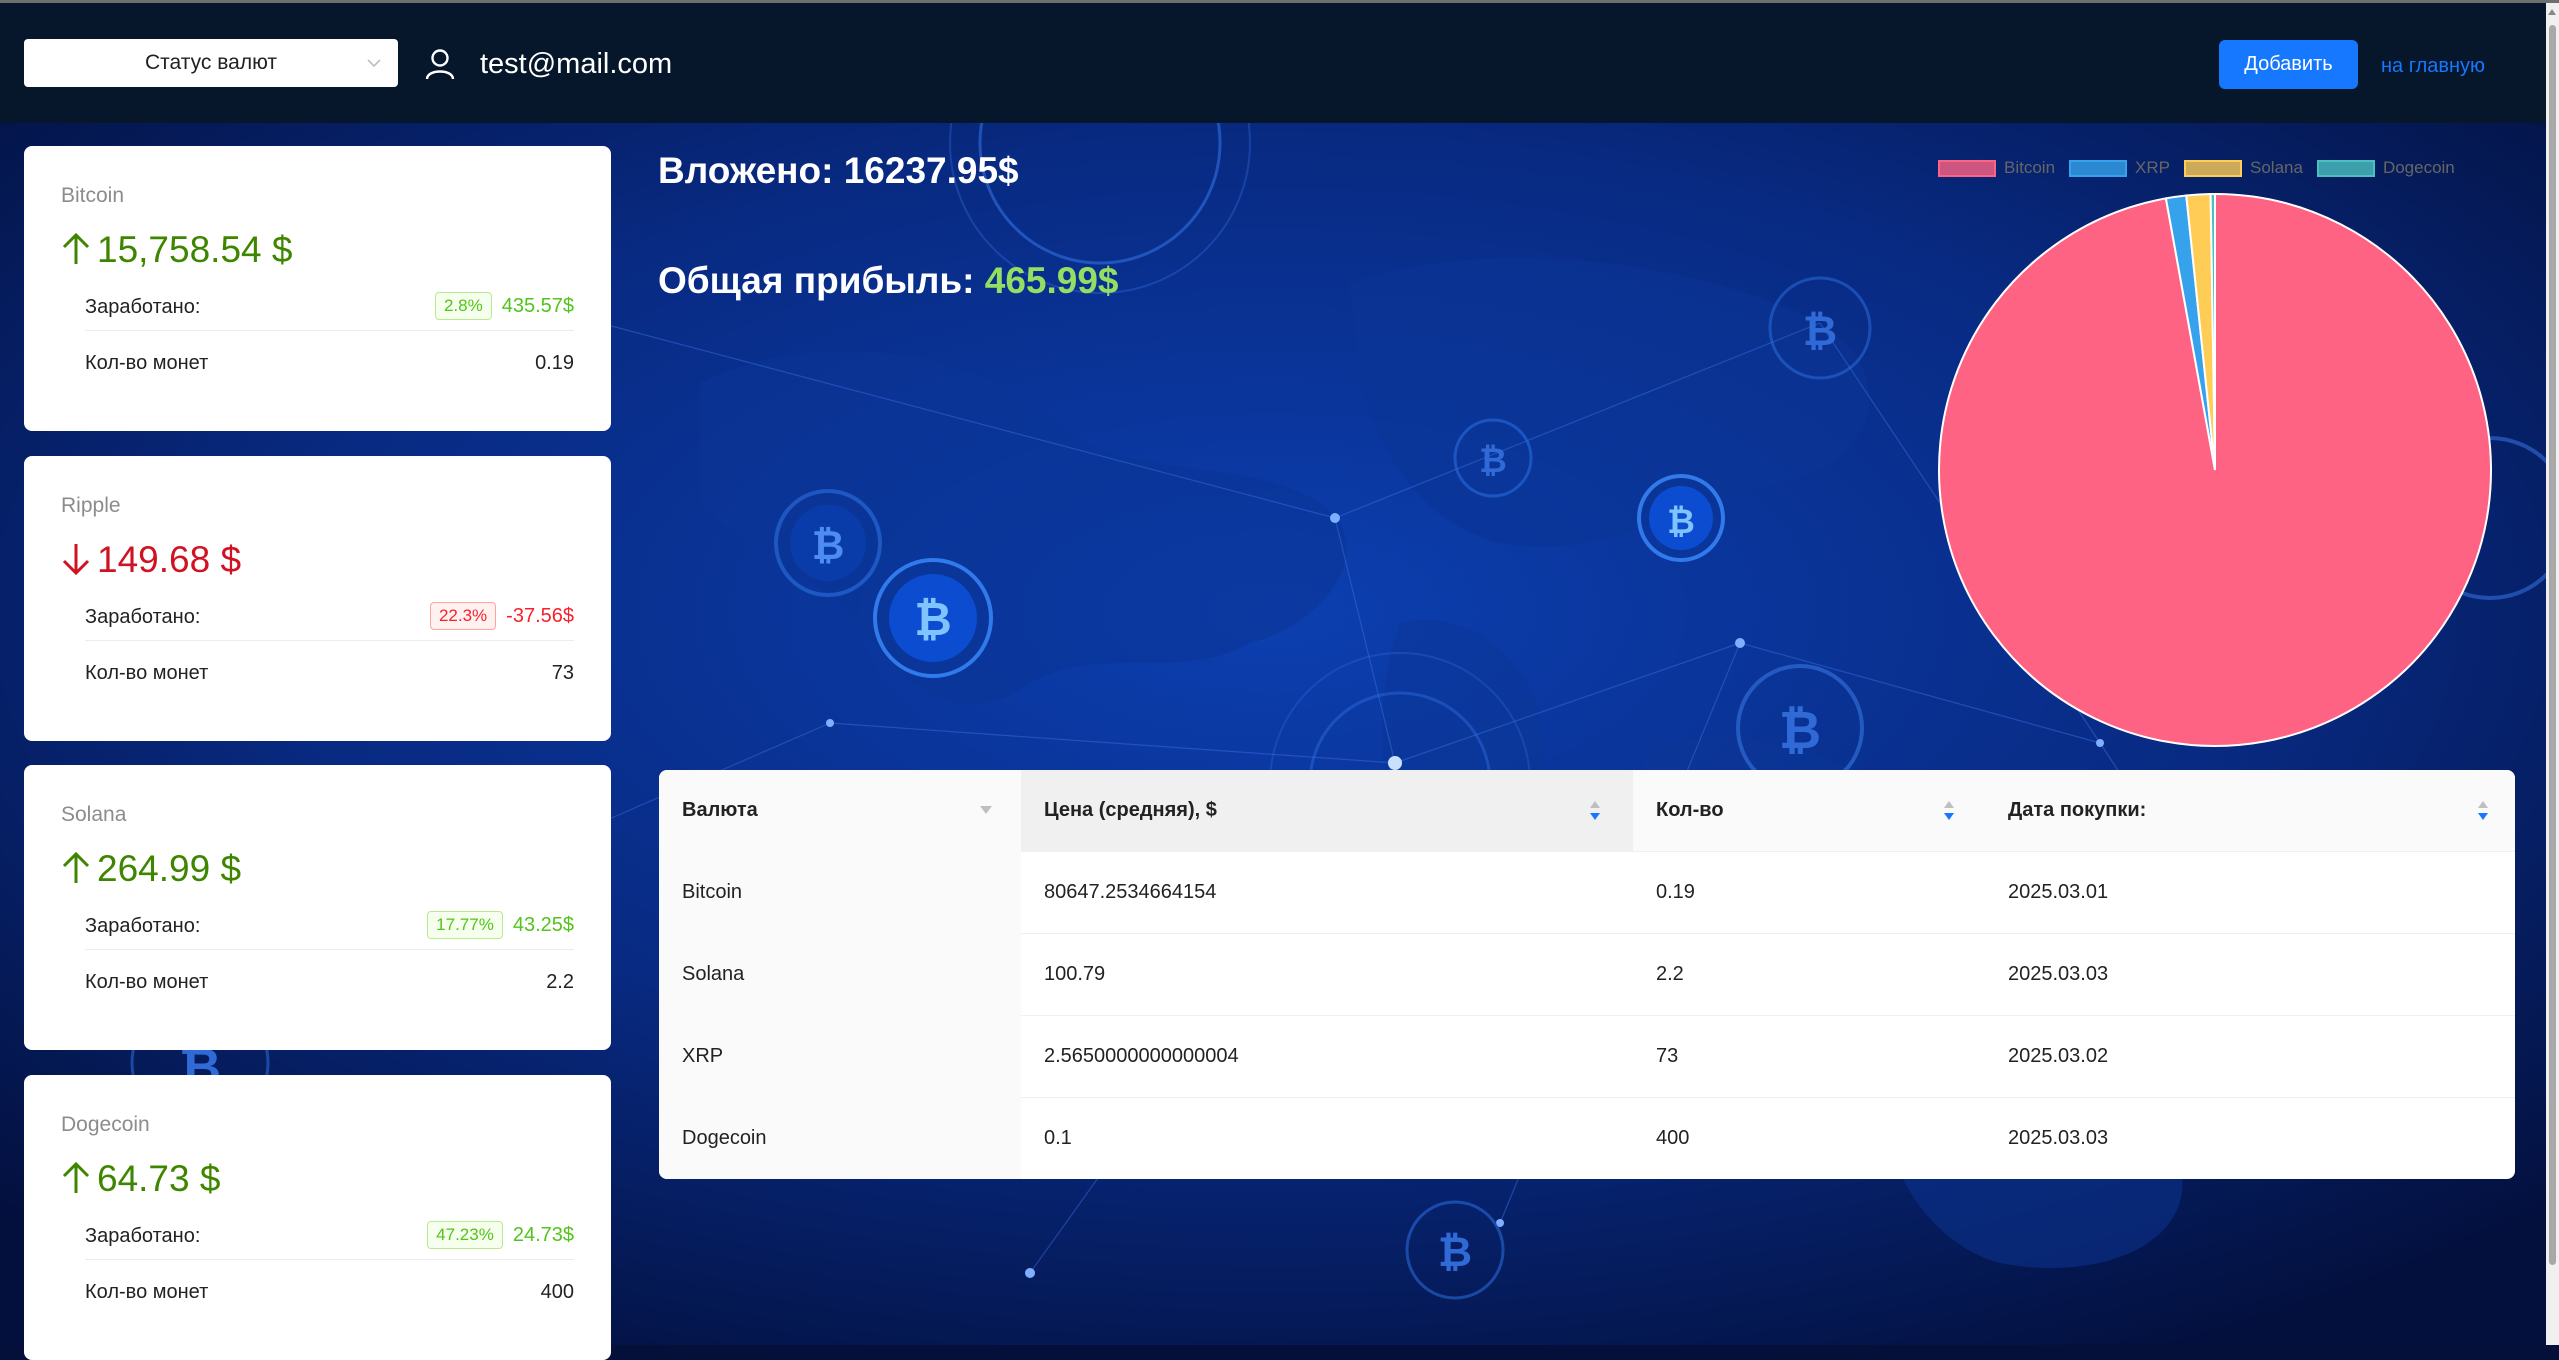 The width and height of the screenshot is (2559, 1360). Describe the element at coordinates (2152, 167) in the screenshot. I see `legend-label: XRP` at that location.